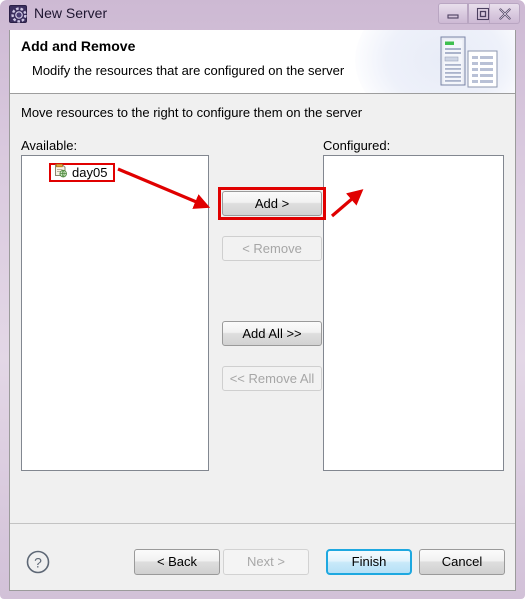 This screenshot has width=525, height=599. I want to click on next-button: Next >, so click(266, 562).